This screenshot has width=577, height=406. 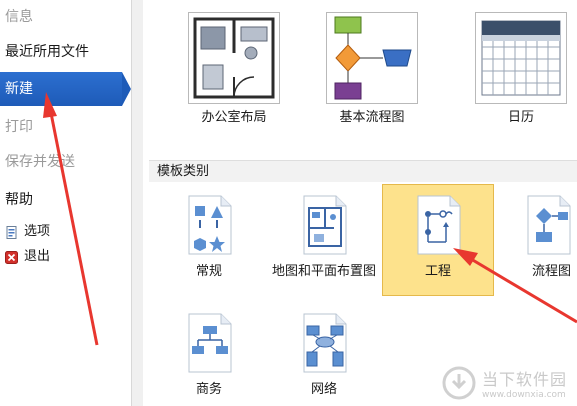 What do you see at coordinates (234, 58) in the screenshot?
I see `office-layout-thumbnail` at bounding box center [234, 58].